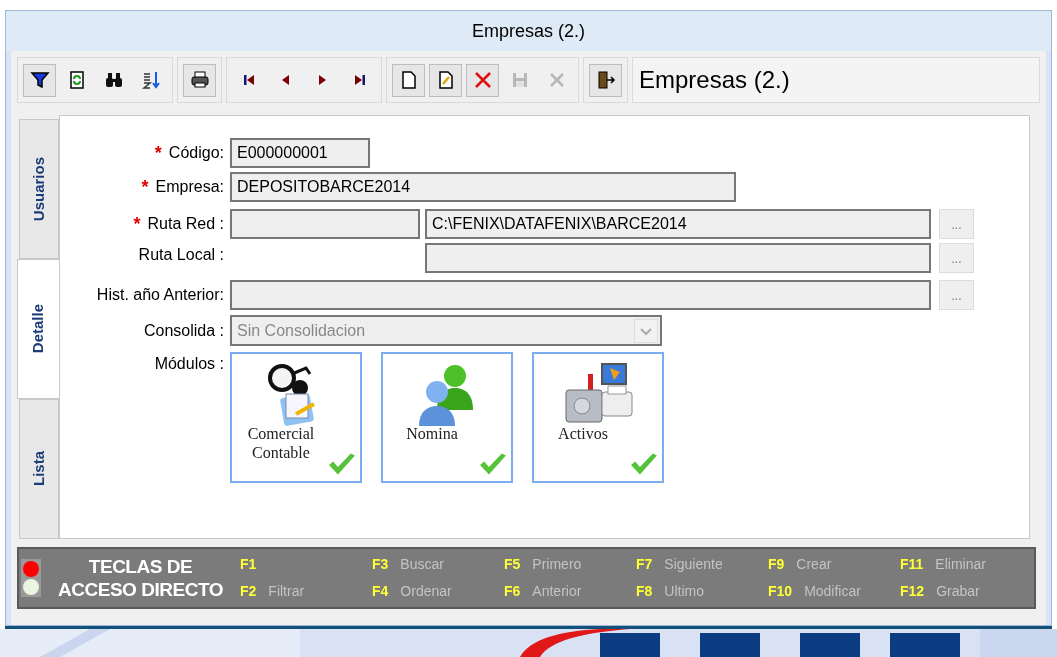  What do you see at coordinates (693, 564) in the screenshot?
I see `shortcut-label: Siguiente` at bounding box center [693, 564].